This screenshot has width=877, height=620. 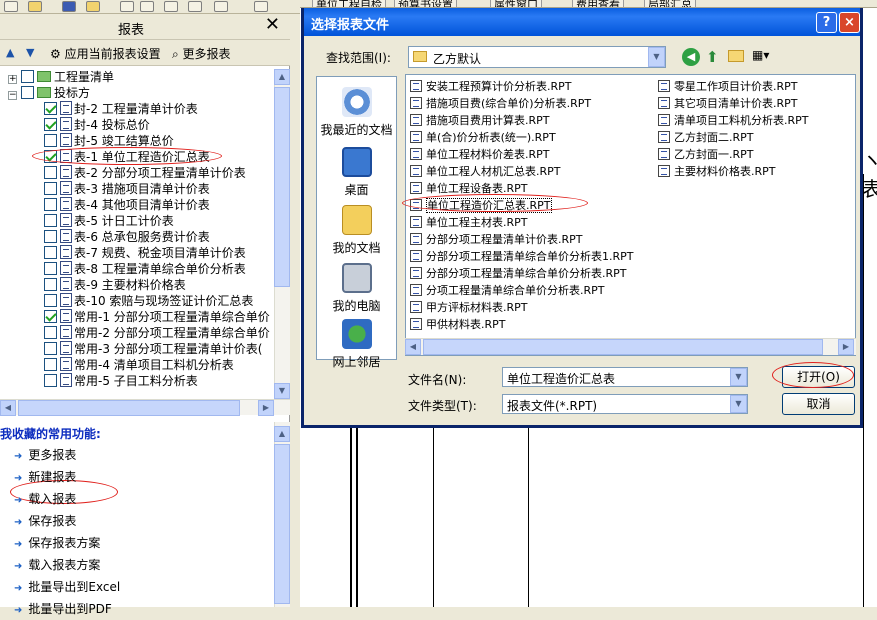 I want to click on tree-item: 表-3 措施项目清单计价表, so click(x=127, y=189).